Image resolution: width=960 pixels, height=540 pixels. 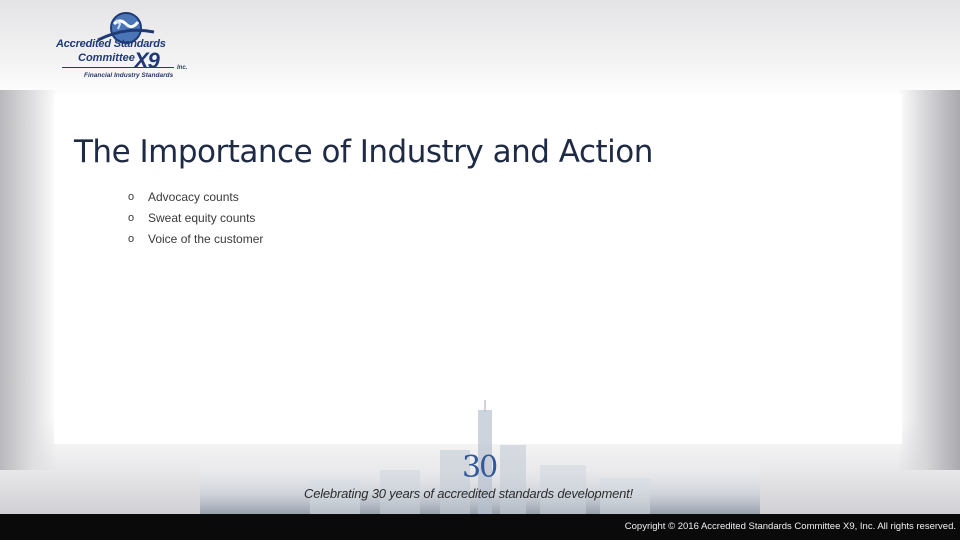 I want to click on logo-divider, so click(x=118, y=67).